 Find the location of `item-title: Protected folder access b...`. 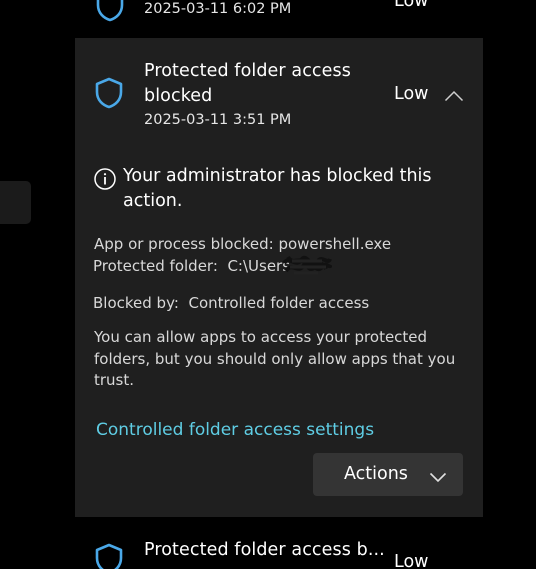

item-title: Protected folder access b... is located at coordinates (264, 550).